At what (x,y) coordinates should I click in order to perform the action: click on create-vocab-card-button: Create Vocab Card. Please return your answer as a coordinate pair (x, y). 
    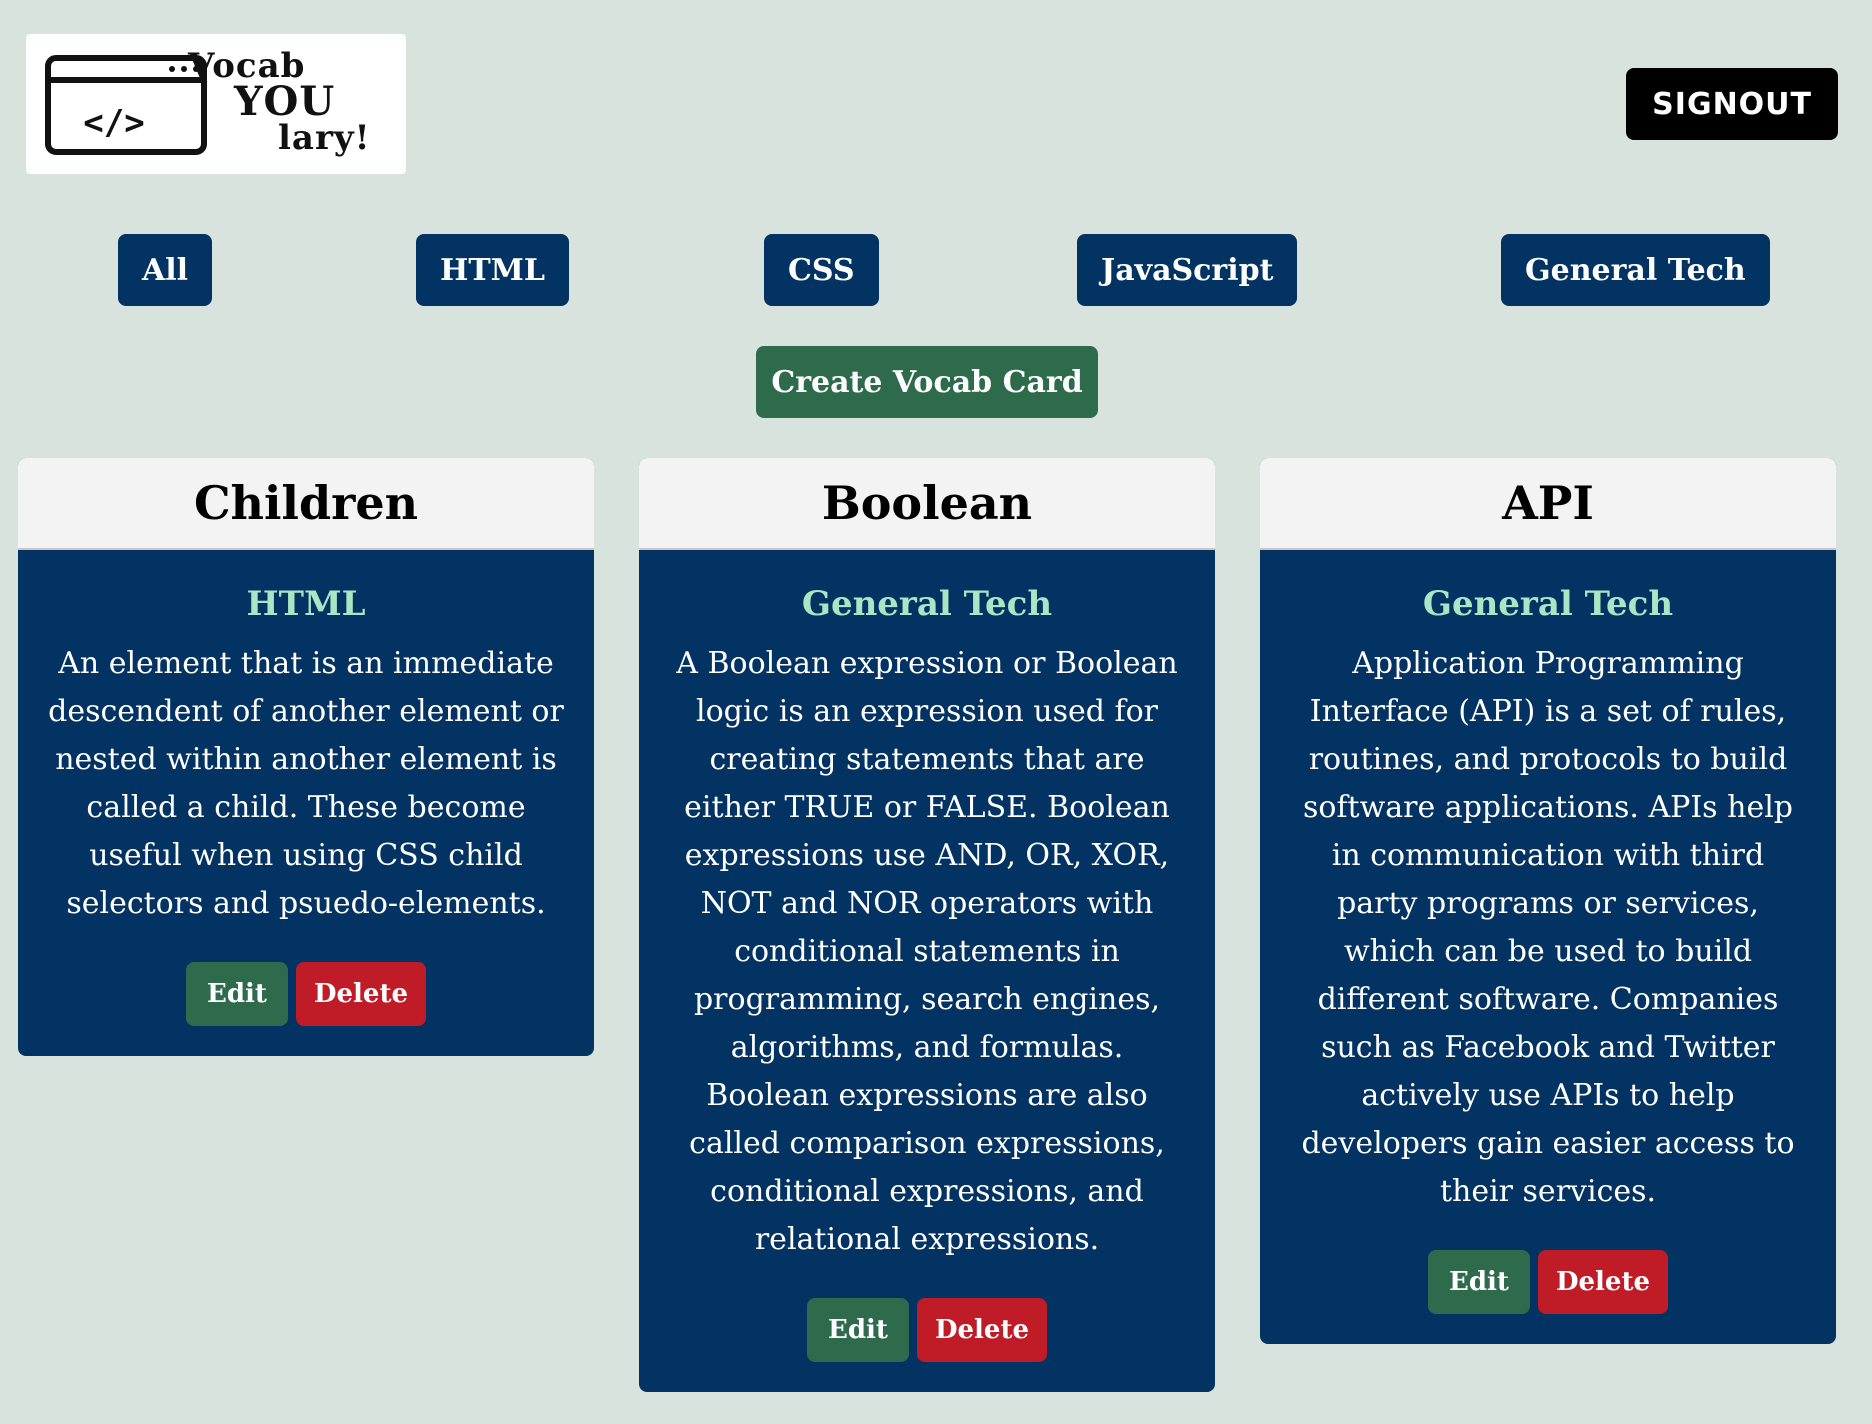
    Looking at the image, I should click on (927, 382).